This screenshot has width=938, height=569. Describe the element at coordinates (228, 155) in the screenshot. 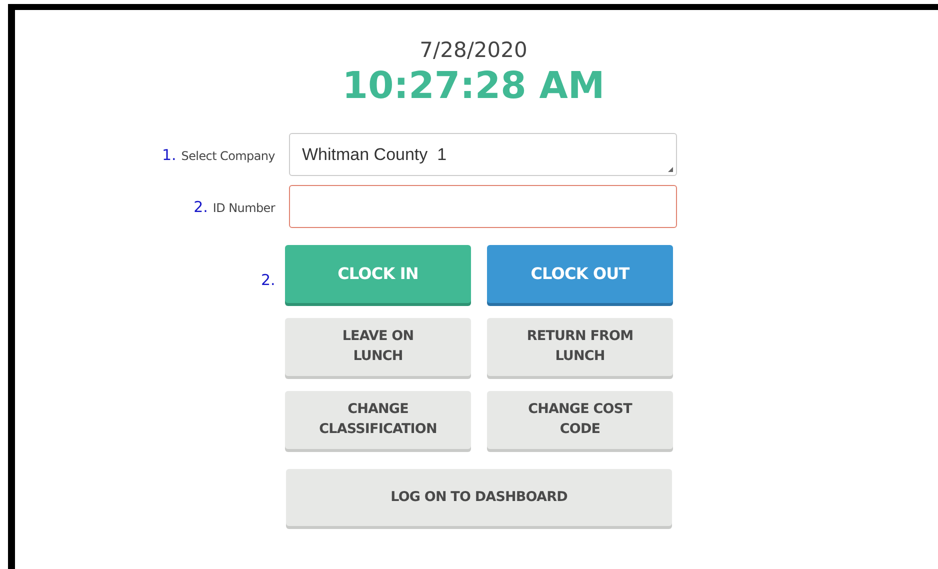

I see `field-label: Select Company` at that location.